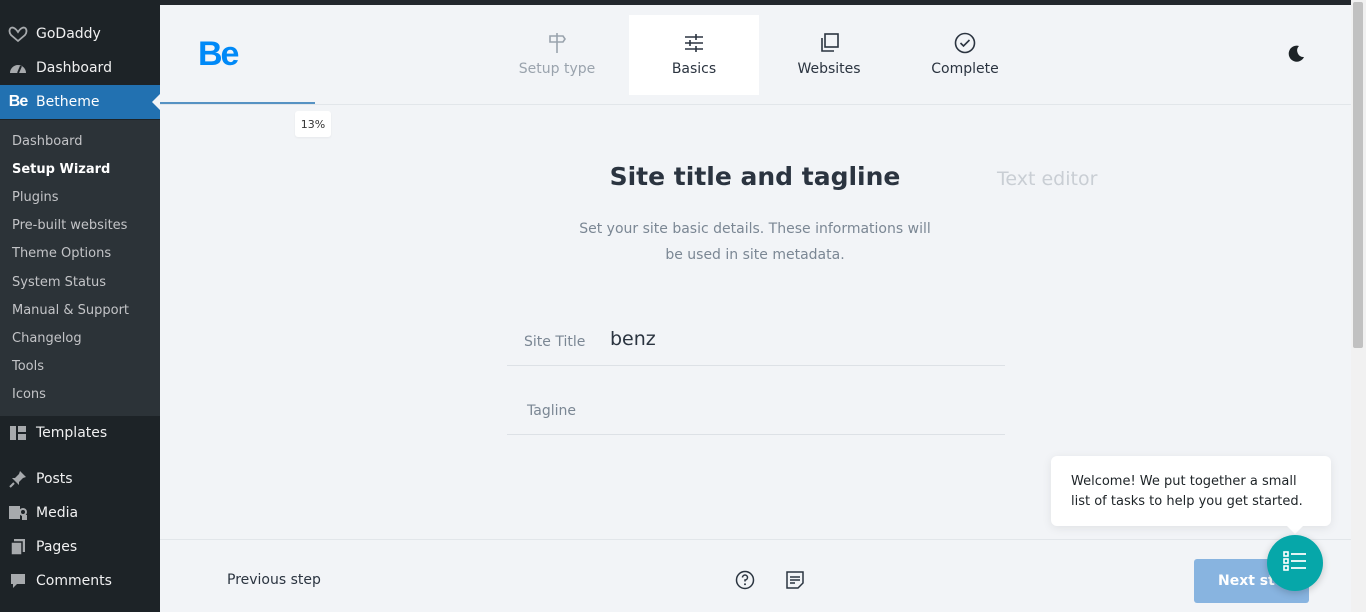 Image resolution: width=1366 pixels, height=612 pixels. Describe the element at coordinates (68, 34) in the screenshot. I see `sidebar-item-label: GoDaddy` at that location.